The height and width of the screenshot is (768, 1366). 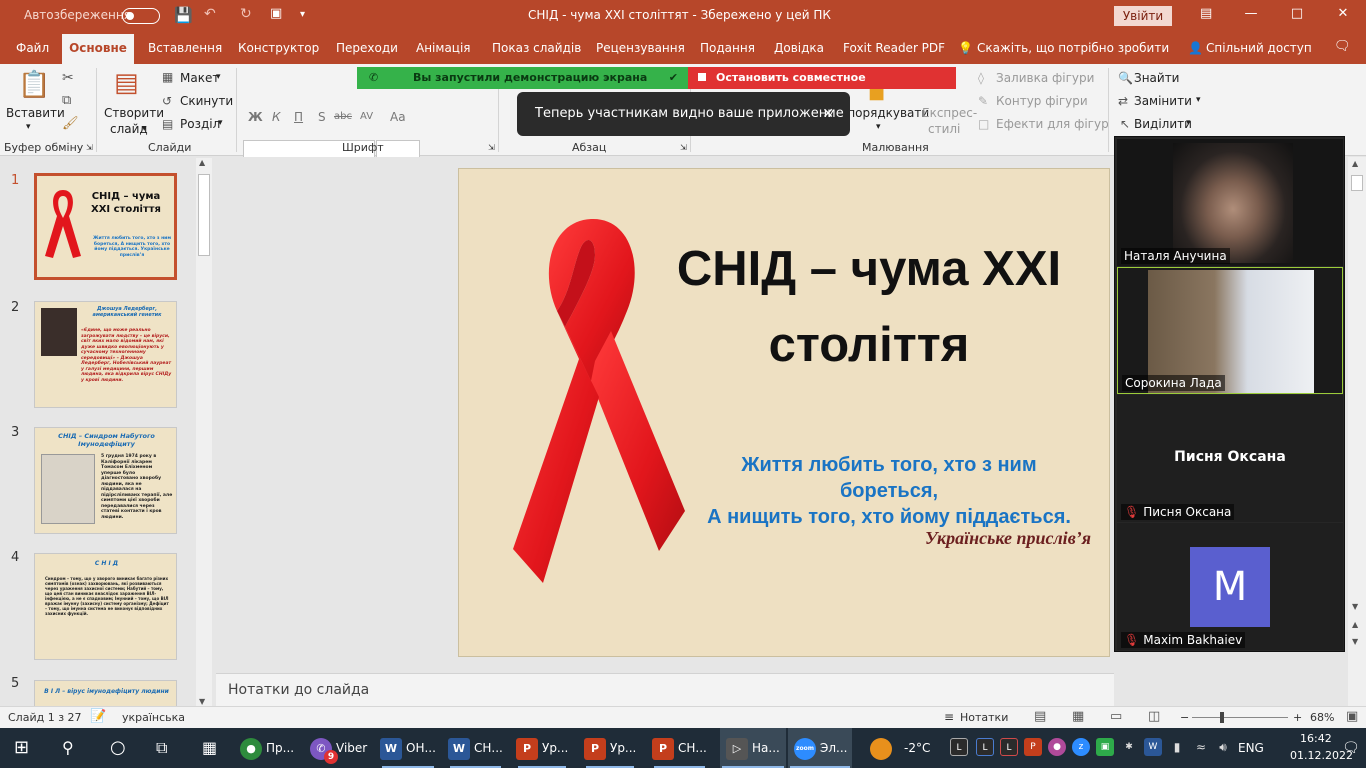 What do you see at coordinates (255, 117) in the screenshot?
I see `bold-button: Ж` at bounding box center [255, 117].